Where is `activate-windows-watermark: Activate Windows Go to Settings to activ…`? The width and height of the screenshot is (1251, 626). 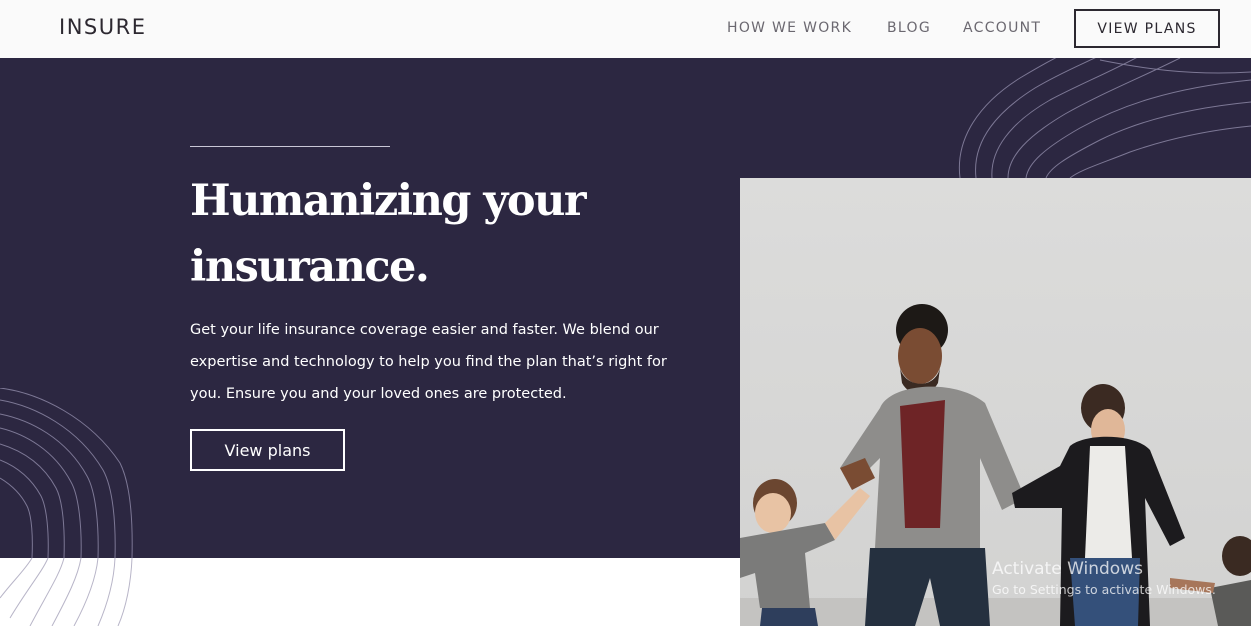 activate-windows-watermark: Activate Windows Go to Settings to activ… is located at coordinates (1104, 578).